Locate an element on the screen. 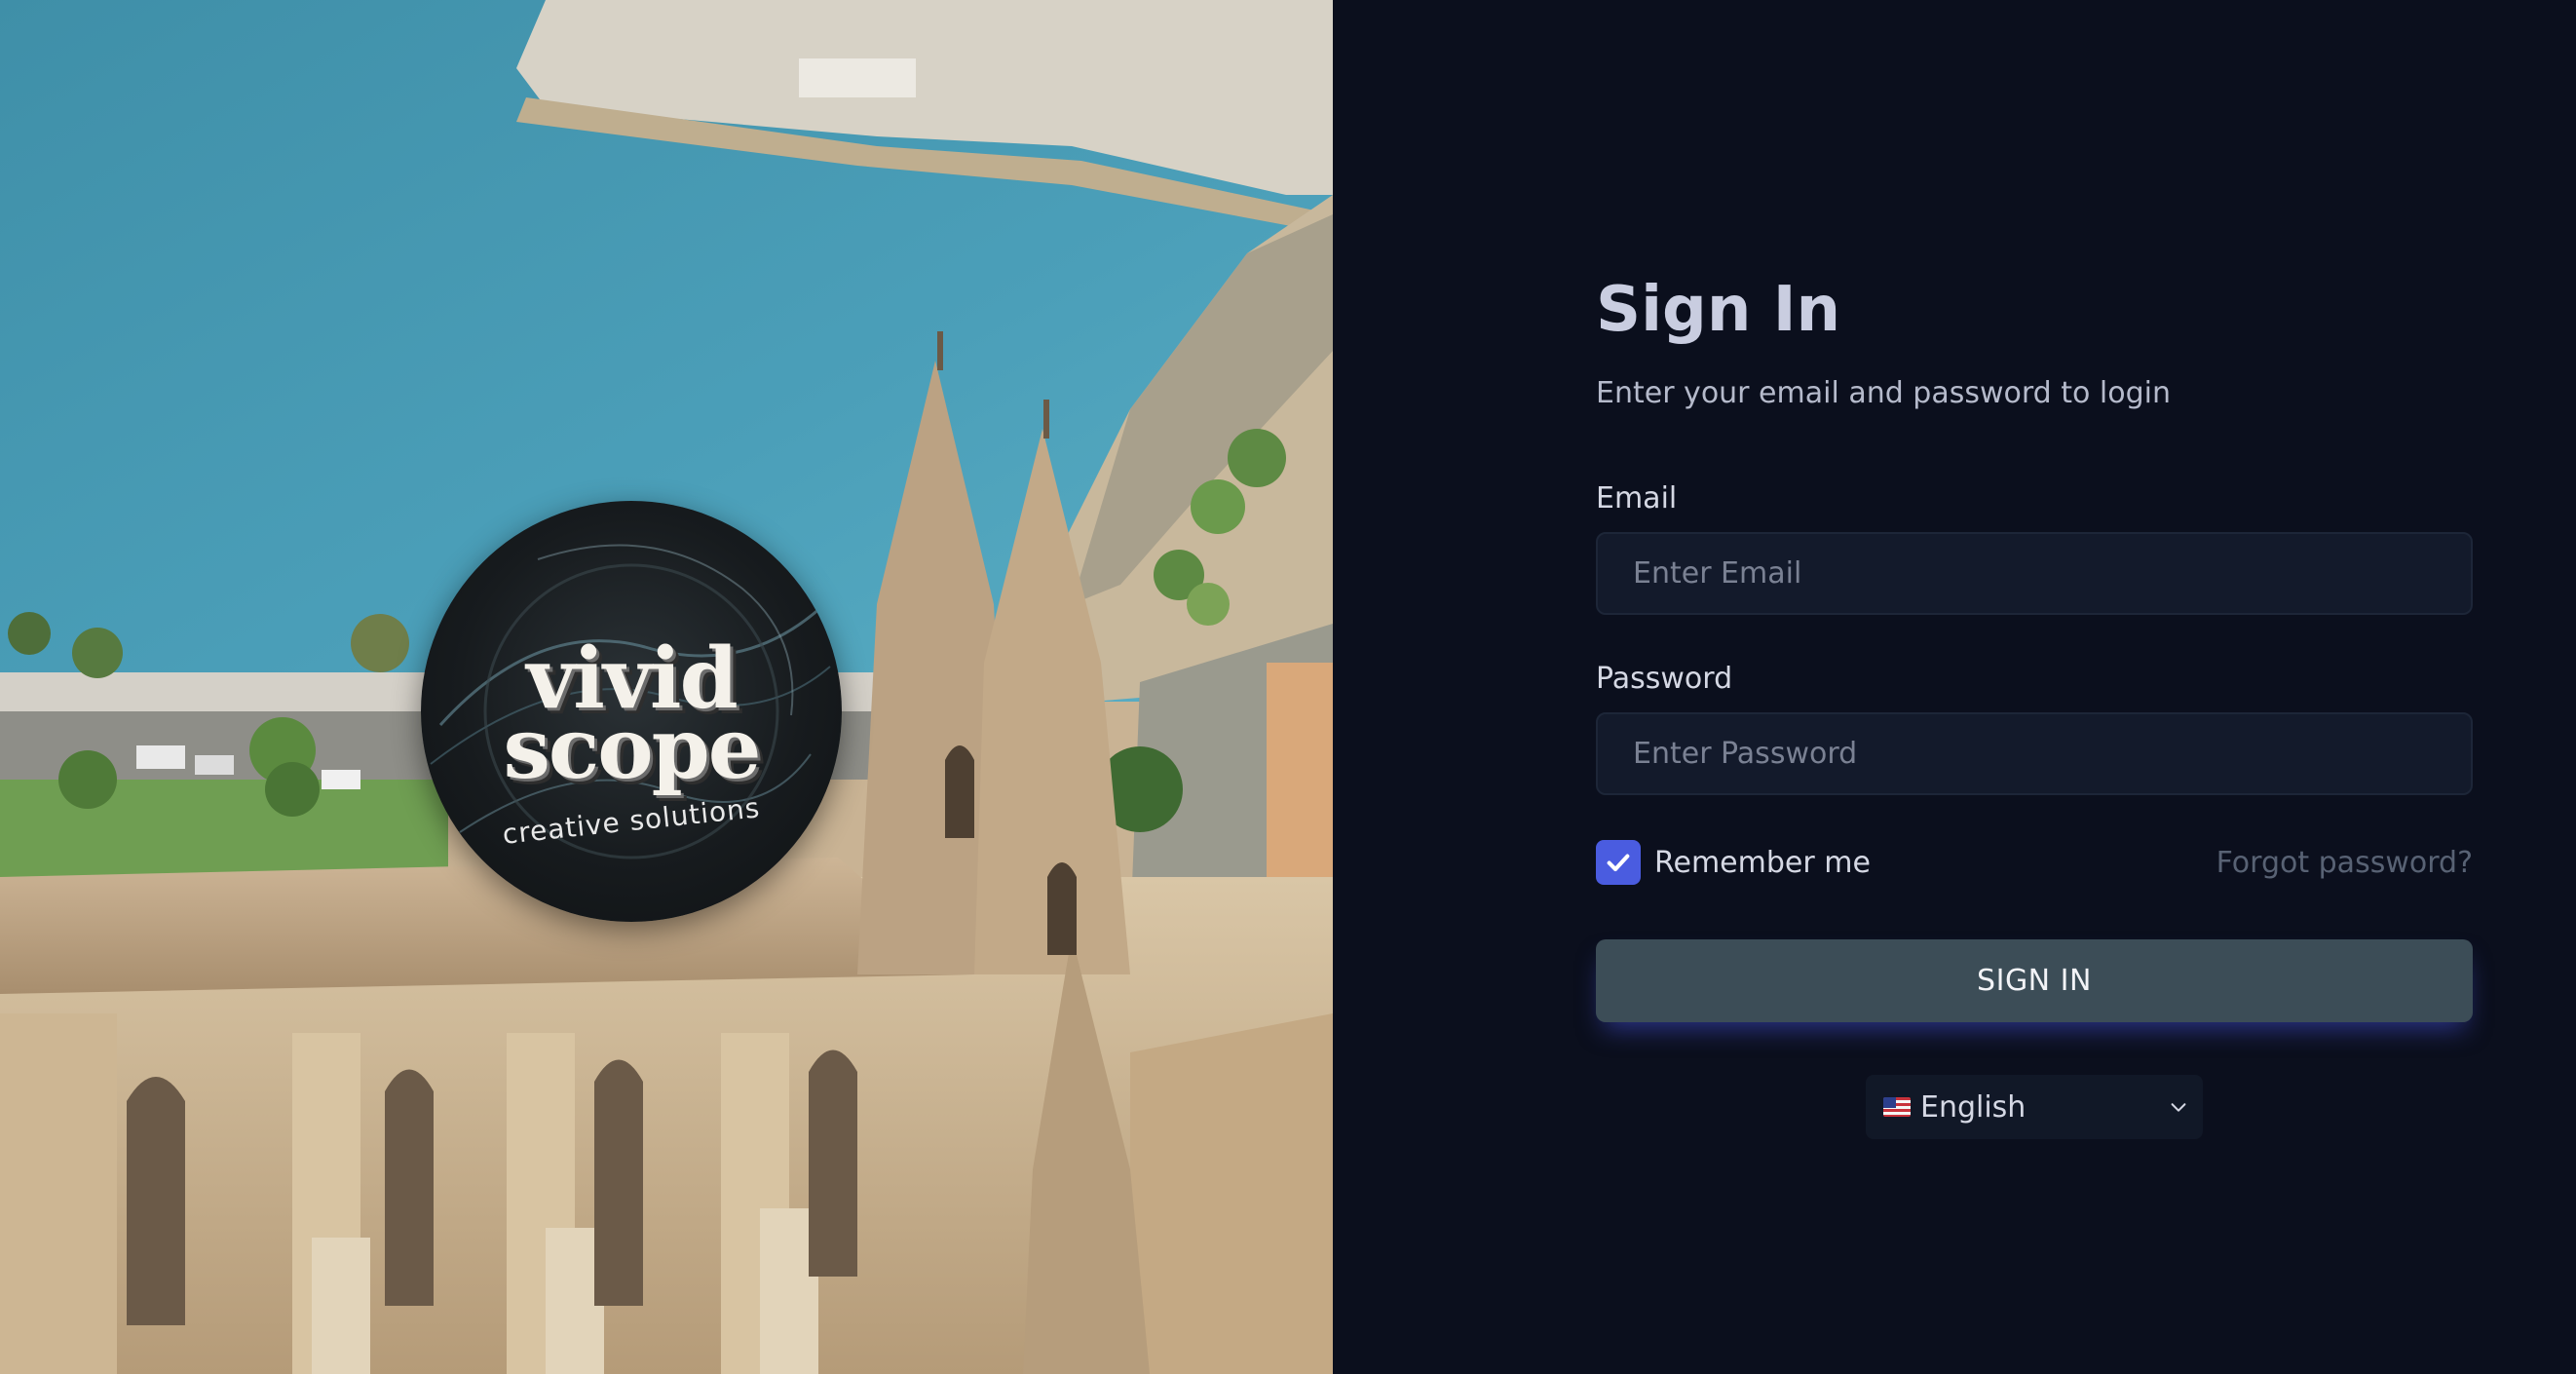 This screenshot has height=1374, width=2576. page-title: Sign In is located at coordinates (1718, 310).